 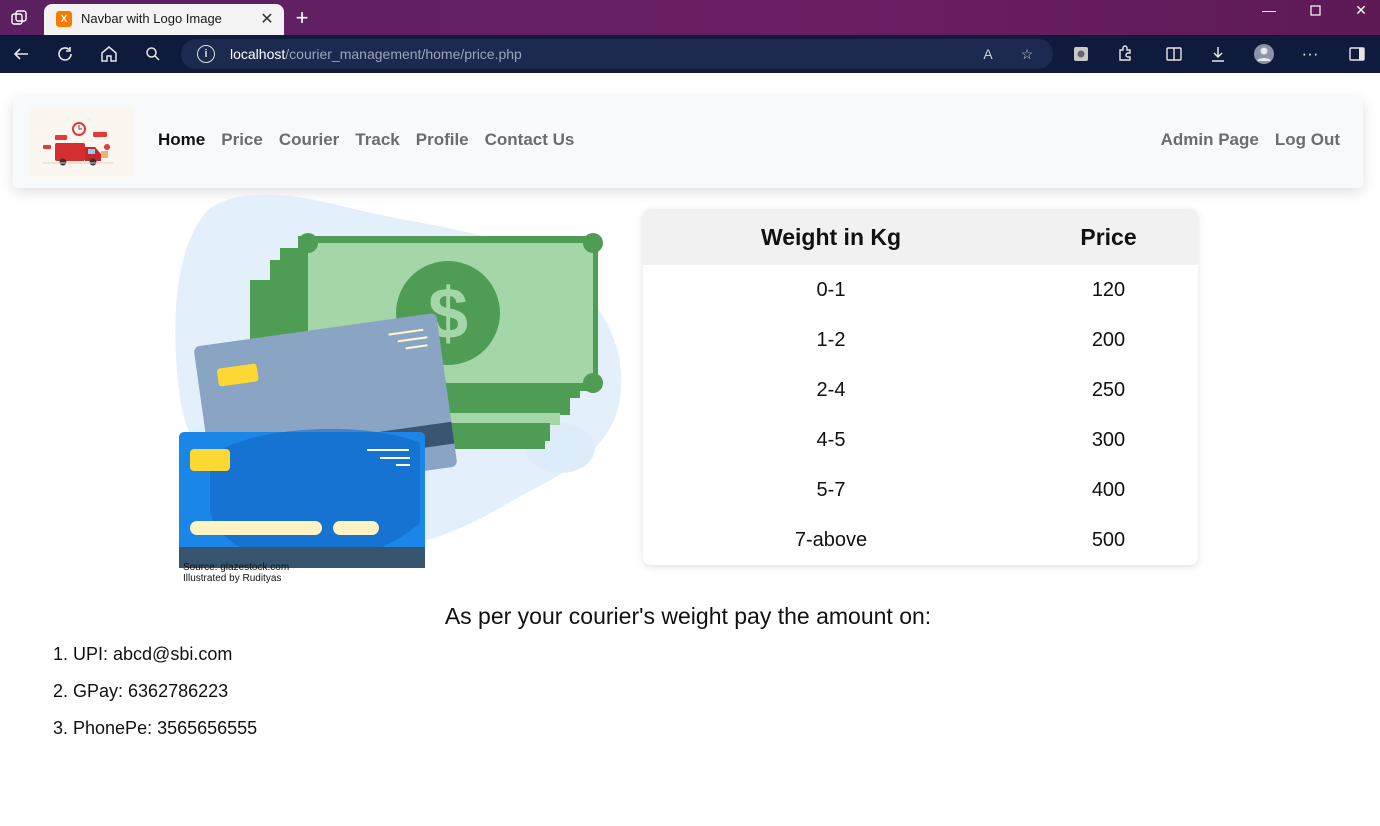 What do you see at coordinates (1210, 140) in the screenshot?
I see `admin-page-link: Admin Page` at bounding box center [1210, 140].